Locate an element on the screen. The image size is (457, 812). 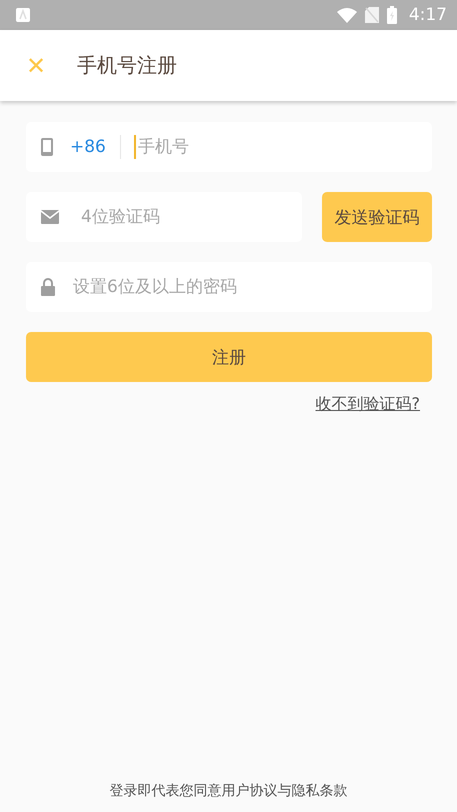
status-time: 4:17 is located at coordinates (427, 15).